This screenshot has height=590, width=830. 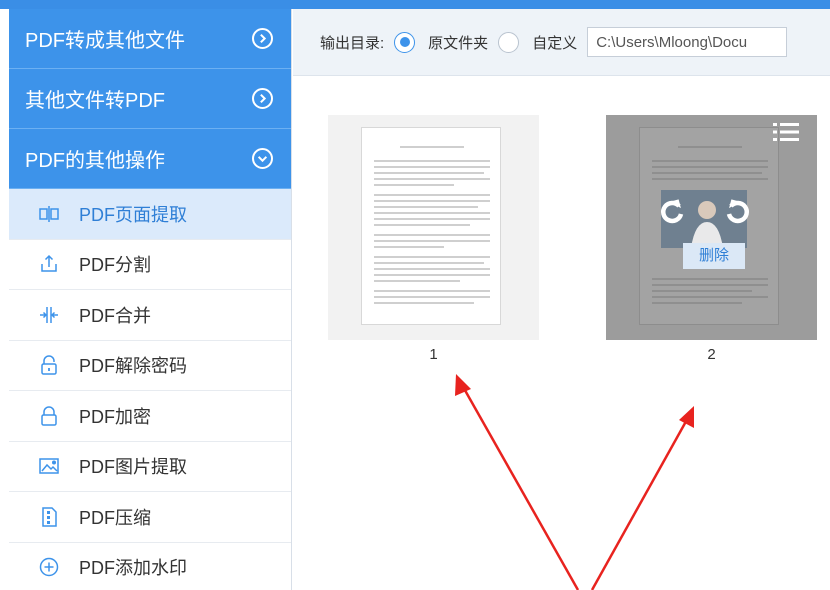 What do you see at coordinates (95, 101) in the screenshot?
I see `category-label: 其他文件转PDF` at bounding box center [95, 101].